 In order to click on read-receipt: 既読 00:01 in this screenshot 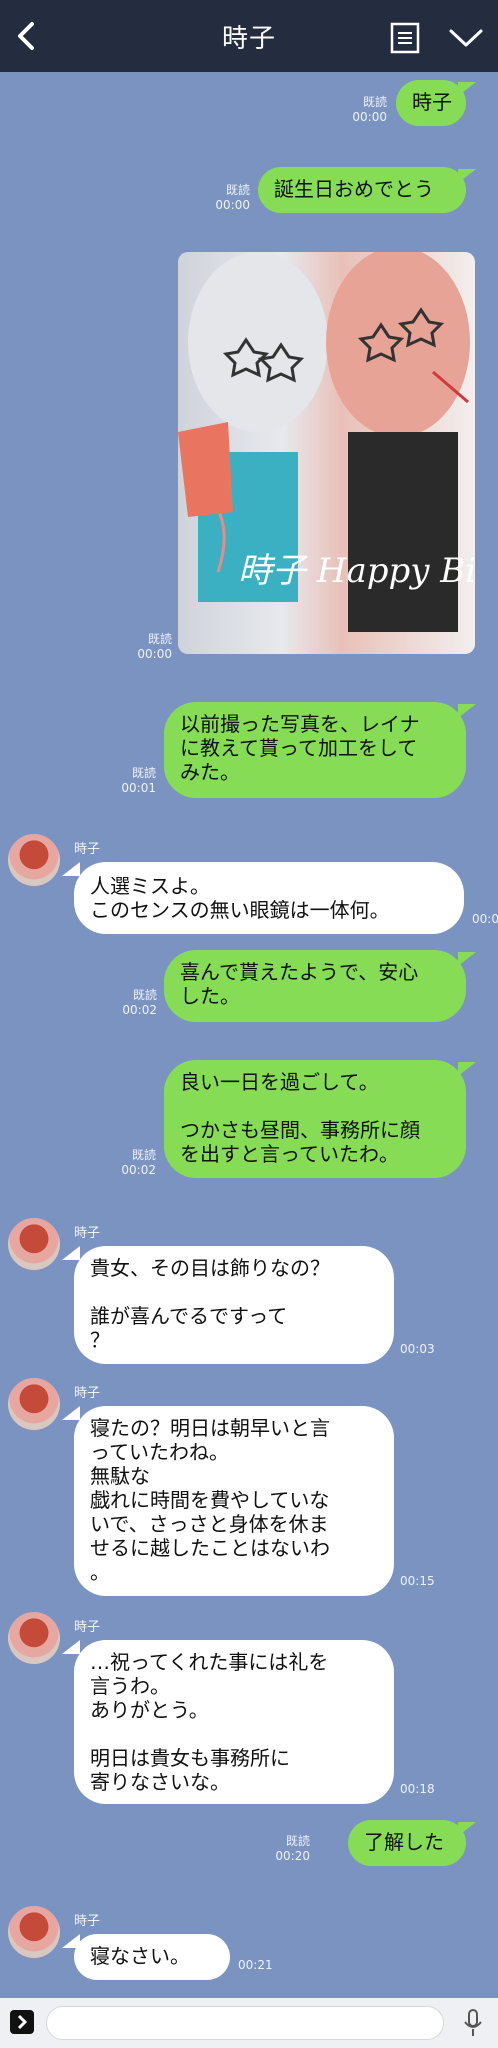, I will do `click(138, 780)`.